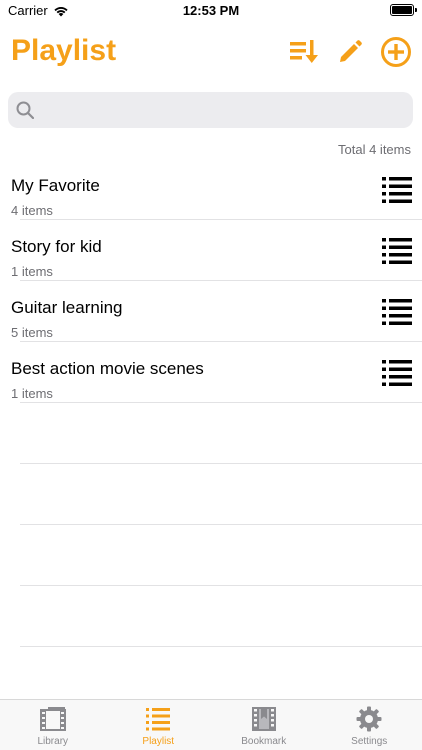 This screenshot has height=750, width=422. Describe the element at coordinates (211, 372) in the screenshot. I see `playlist-row: Best action movie scenes 1 items` at that location.